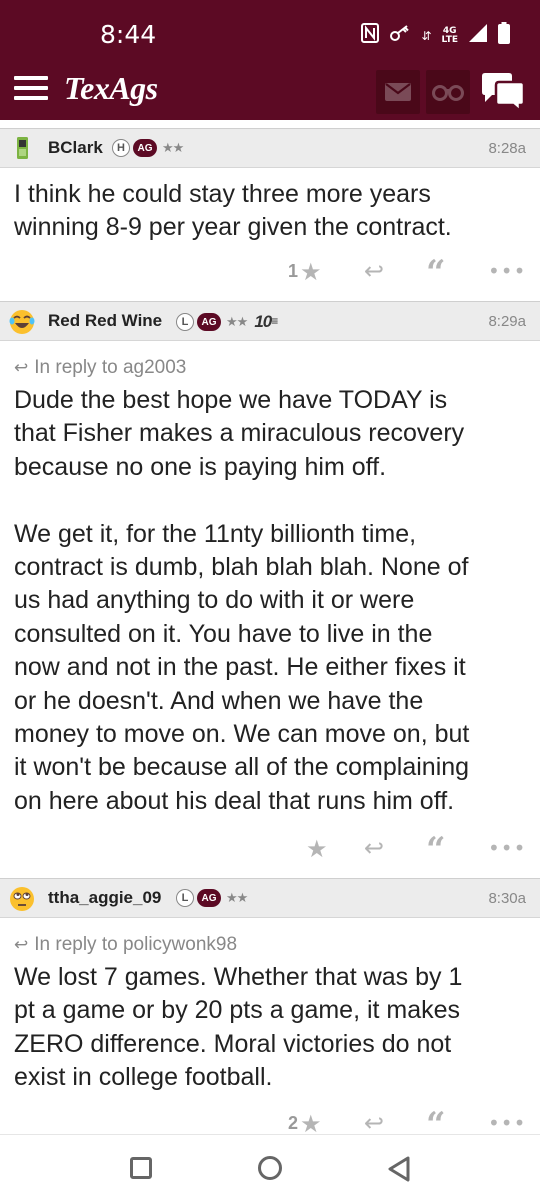 The width and height of the screenshot is (540, 1200). What do you see at coordinates (507, 321) in the screenshot?
I see `post-time: 8:29a` at bounding box center [507, 321].